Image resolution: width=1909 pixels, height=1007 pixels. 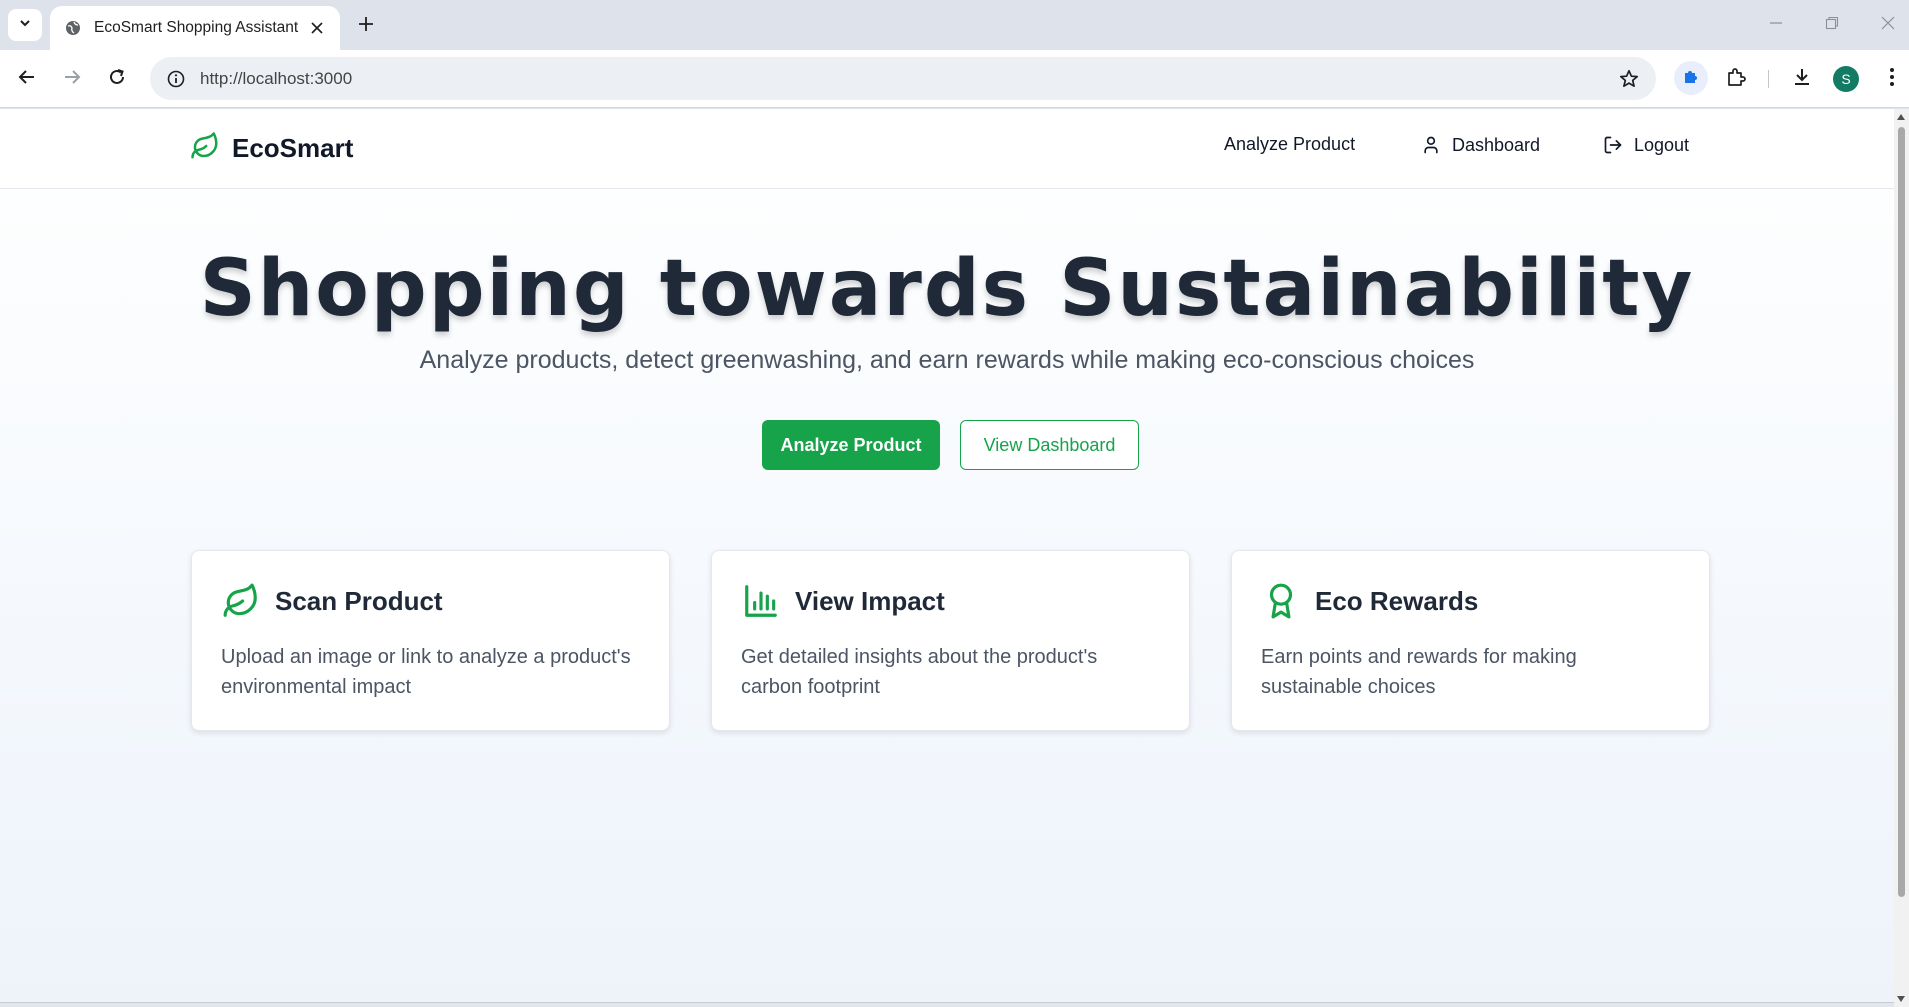 I want to click on profile-avatar: S, so click(x=1846, y=79).